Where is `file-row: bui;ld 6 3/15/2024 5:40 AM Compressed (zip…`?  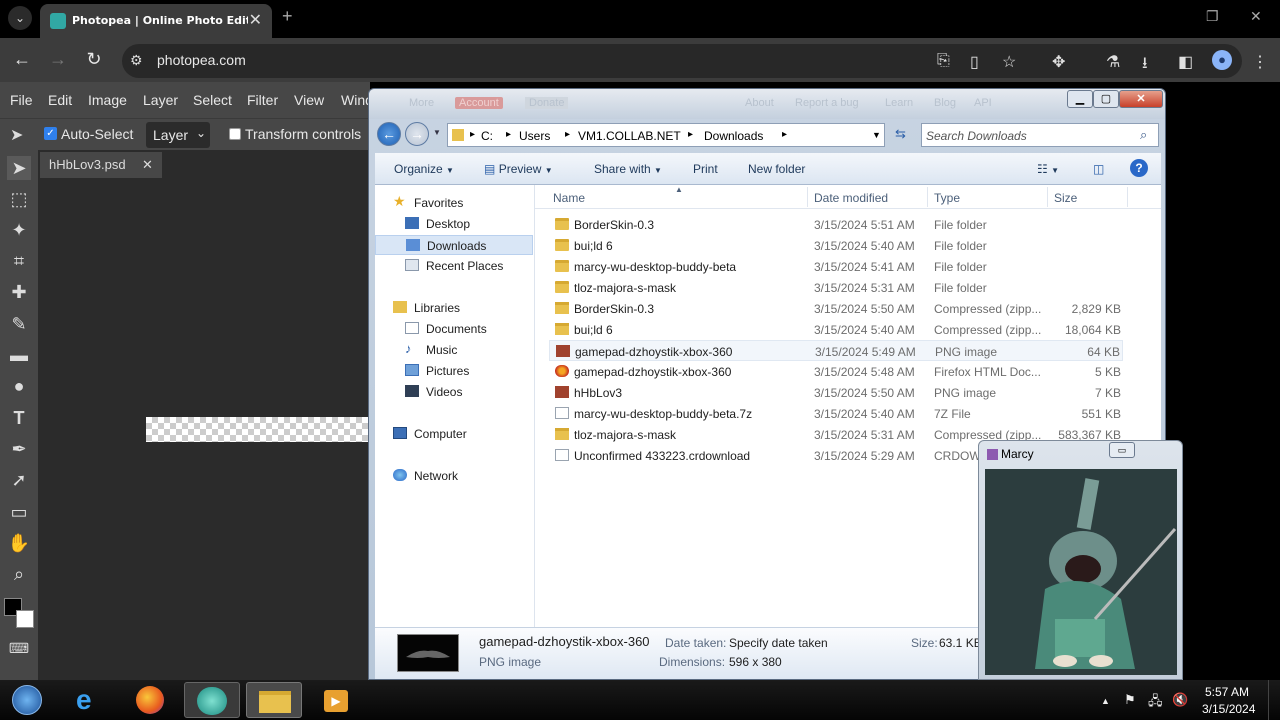
file-row: bui;ld 6 3/15/2024 5:40 AM Compressed (zip… is located at coordinates (836, 329).